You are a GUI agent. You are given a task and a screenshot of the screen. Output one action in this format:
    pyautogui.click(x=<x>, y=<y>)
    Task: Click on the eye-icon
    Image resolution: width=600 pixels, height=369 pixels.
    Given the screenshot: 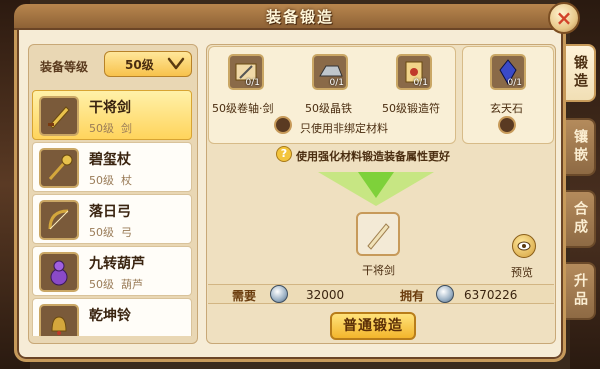 What is the action you would take?
    pyautogui.click(x=524, y=246)
    